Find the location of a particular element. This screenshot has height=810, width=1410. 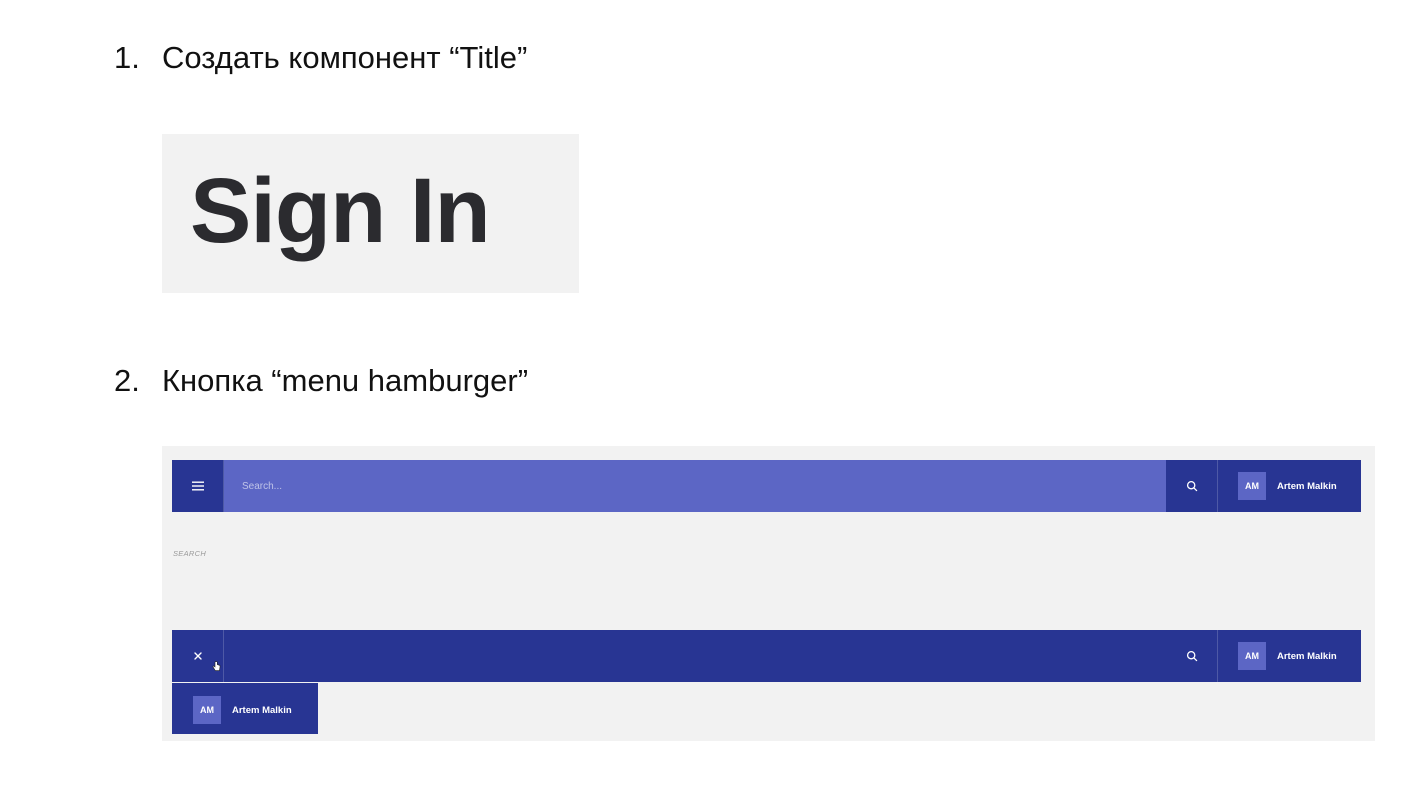

heading-text: Создать компонент “Title” is located at coordinates (345, 57).